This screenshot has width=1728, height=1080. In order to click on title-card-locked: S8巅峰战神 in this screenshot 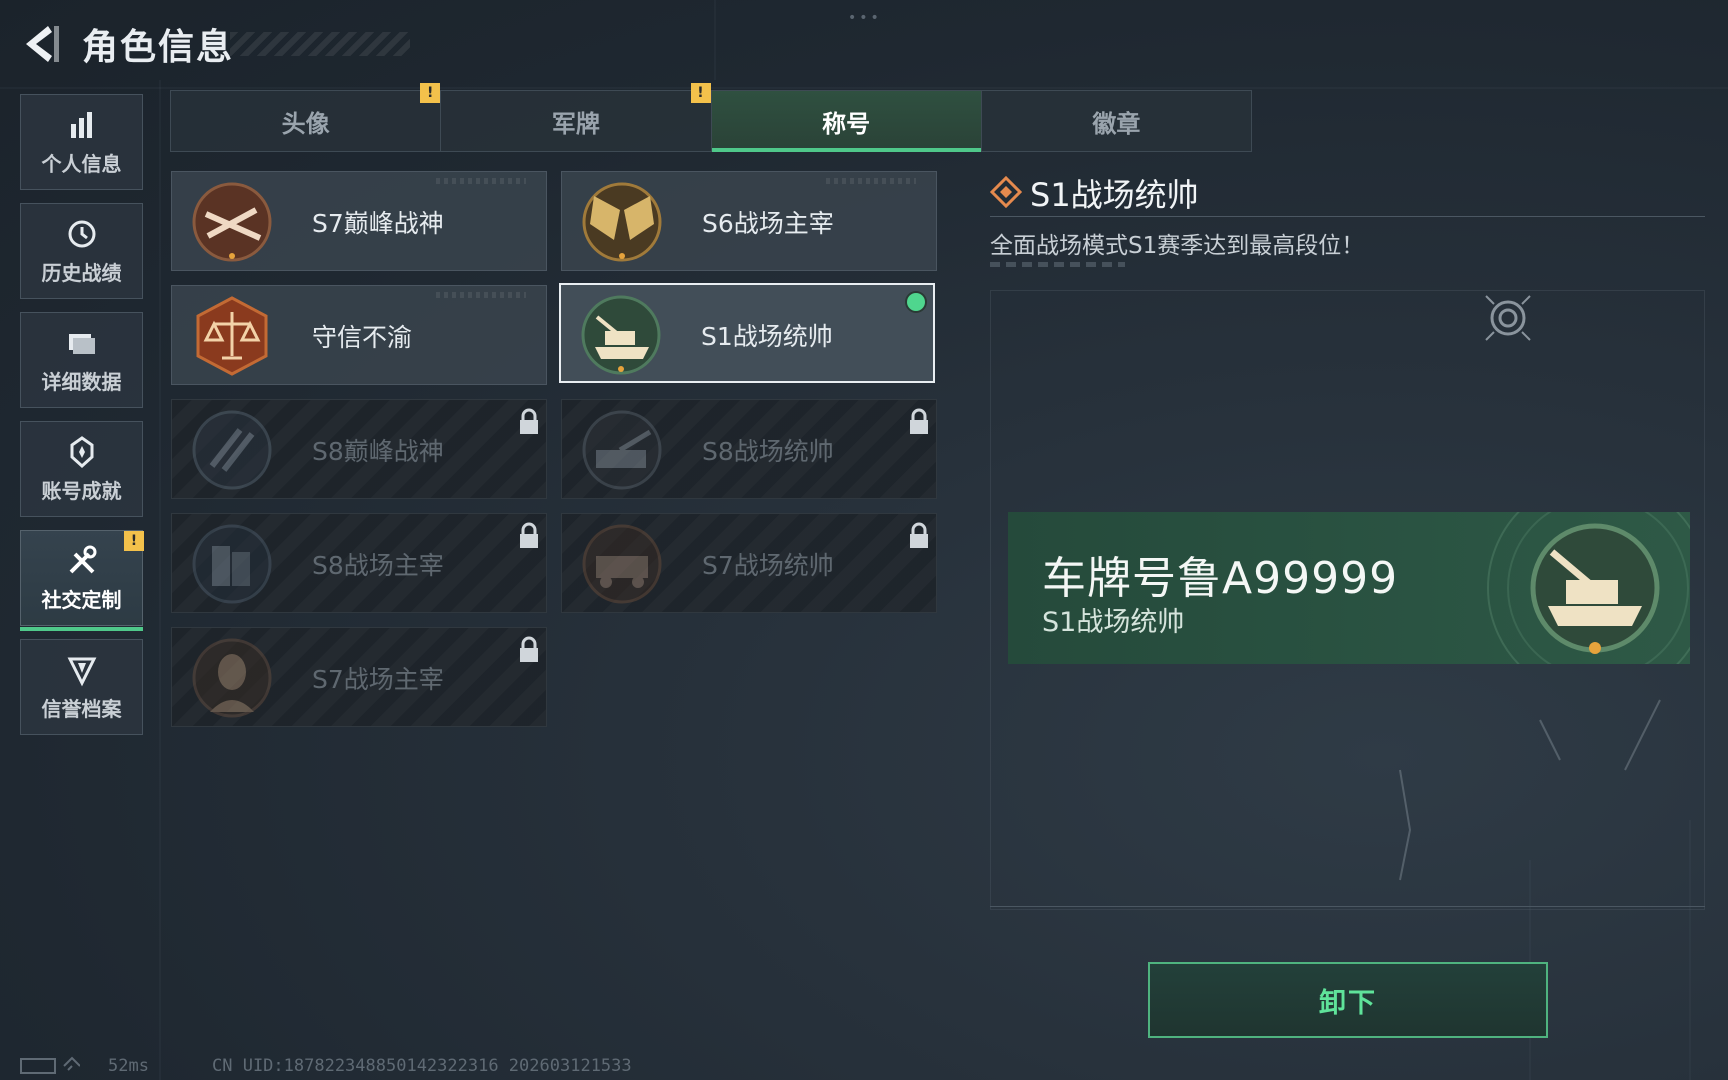, I will do `click(359, 449)`.